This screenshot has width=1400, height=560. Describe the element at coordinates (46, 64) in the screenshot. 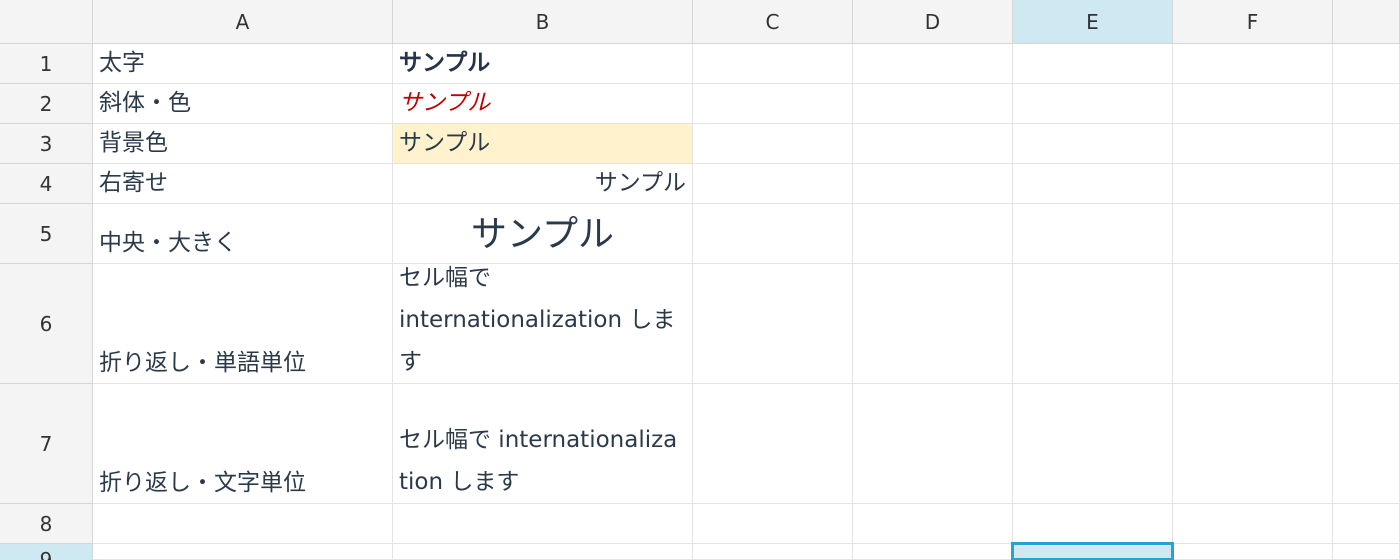

I see `row-header-1: 1` at that location.